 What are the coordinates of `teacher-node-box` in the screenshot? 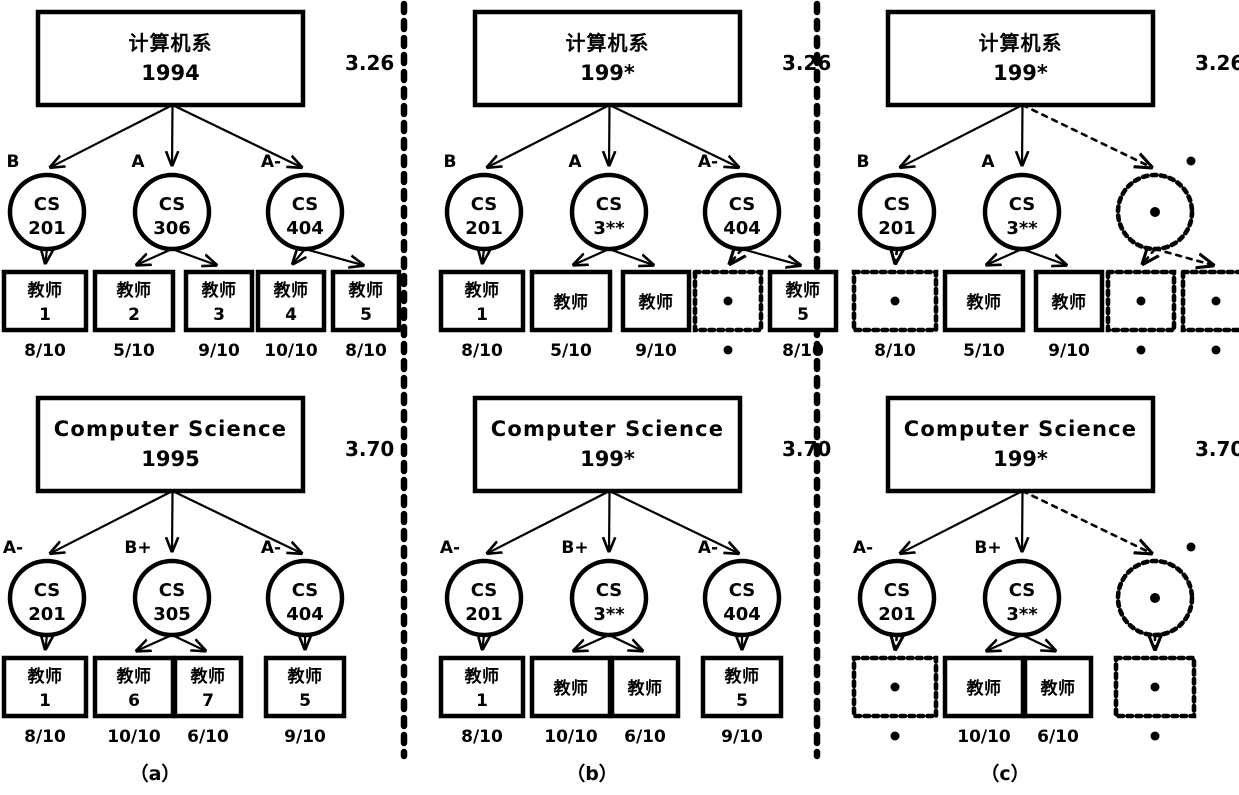 It's located at (1209, 301).